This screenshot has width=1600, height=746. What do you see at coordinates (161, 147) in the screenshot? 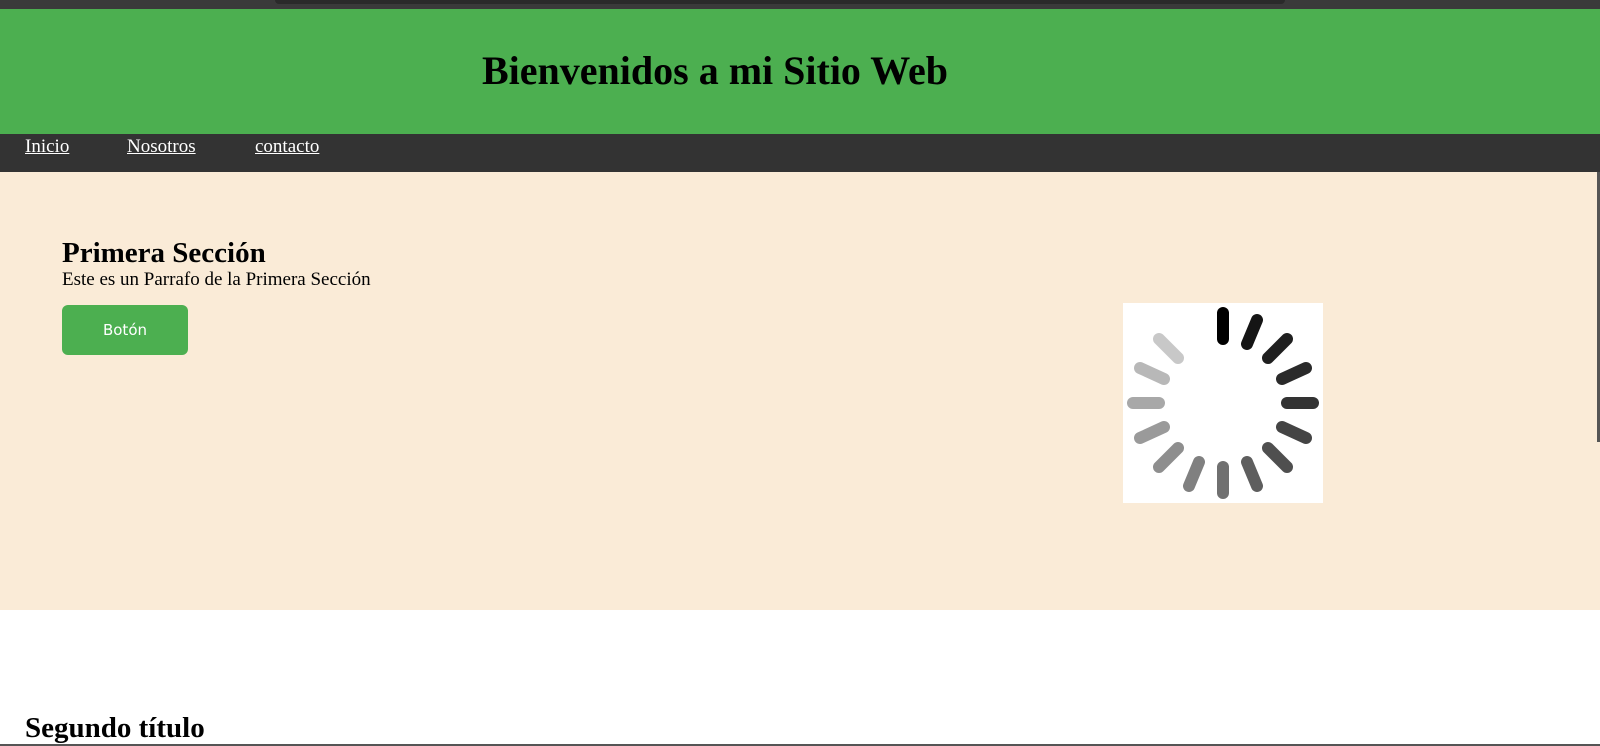
I see `nav-link-nosotros: Nosotros` at bounding box center [161, 147].